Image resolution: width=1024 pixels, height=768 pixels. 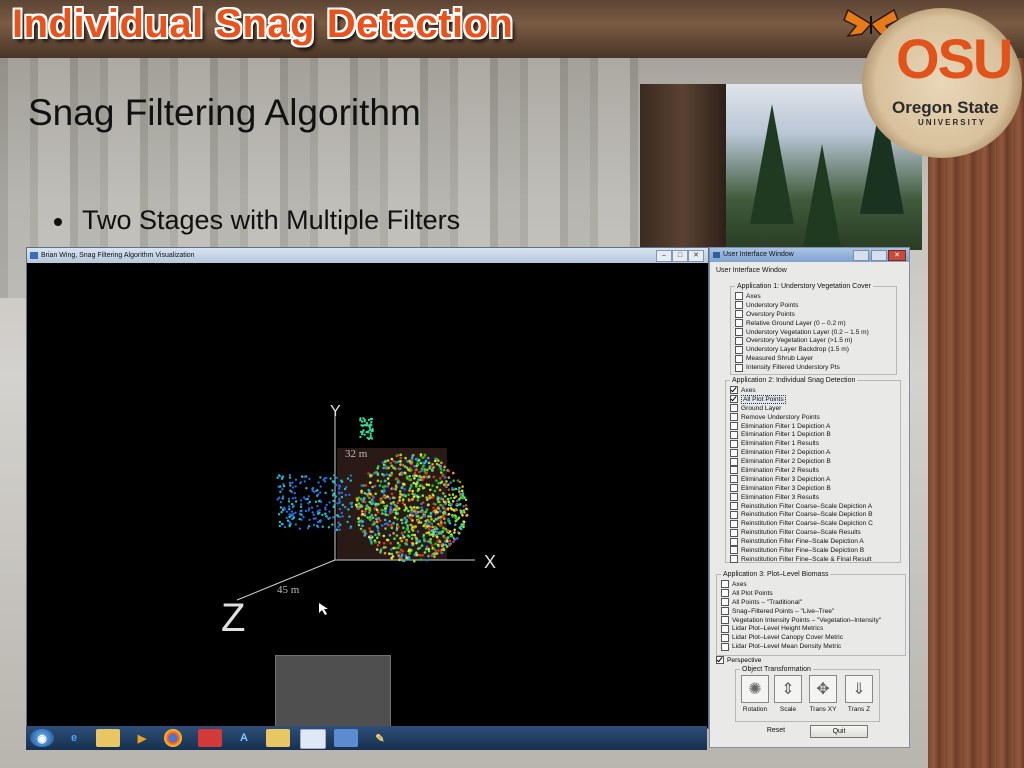 What do you see at coordinates (813, 314) in the screenshot?
I see `app1-option-2: Overstory Points` at bounding box center [813, 314].